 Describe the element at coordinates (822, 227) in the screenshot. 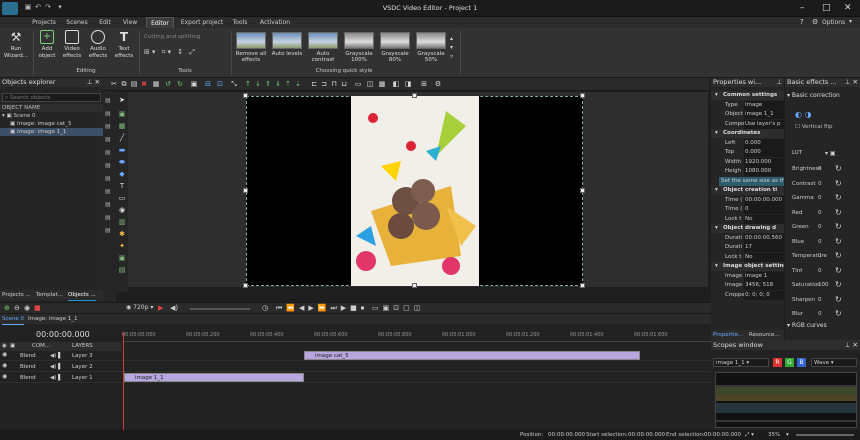

I see `param-row: Green 0 ↻` at that location.